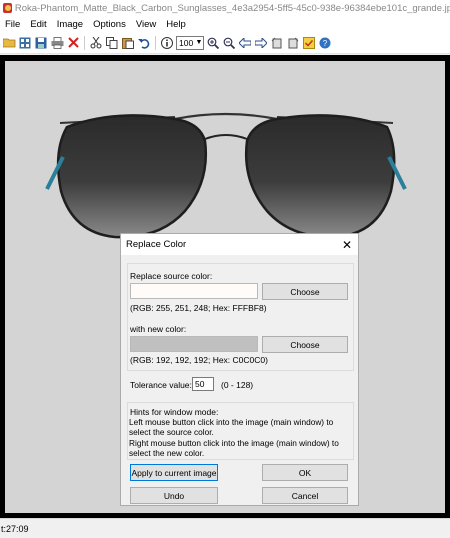  What do you see at coordinates (194, 344) in the screenshot?
I see `new-color-swatch` at bounding box center [194, 344].